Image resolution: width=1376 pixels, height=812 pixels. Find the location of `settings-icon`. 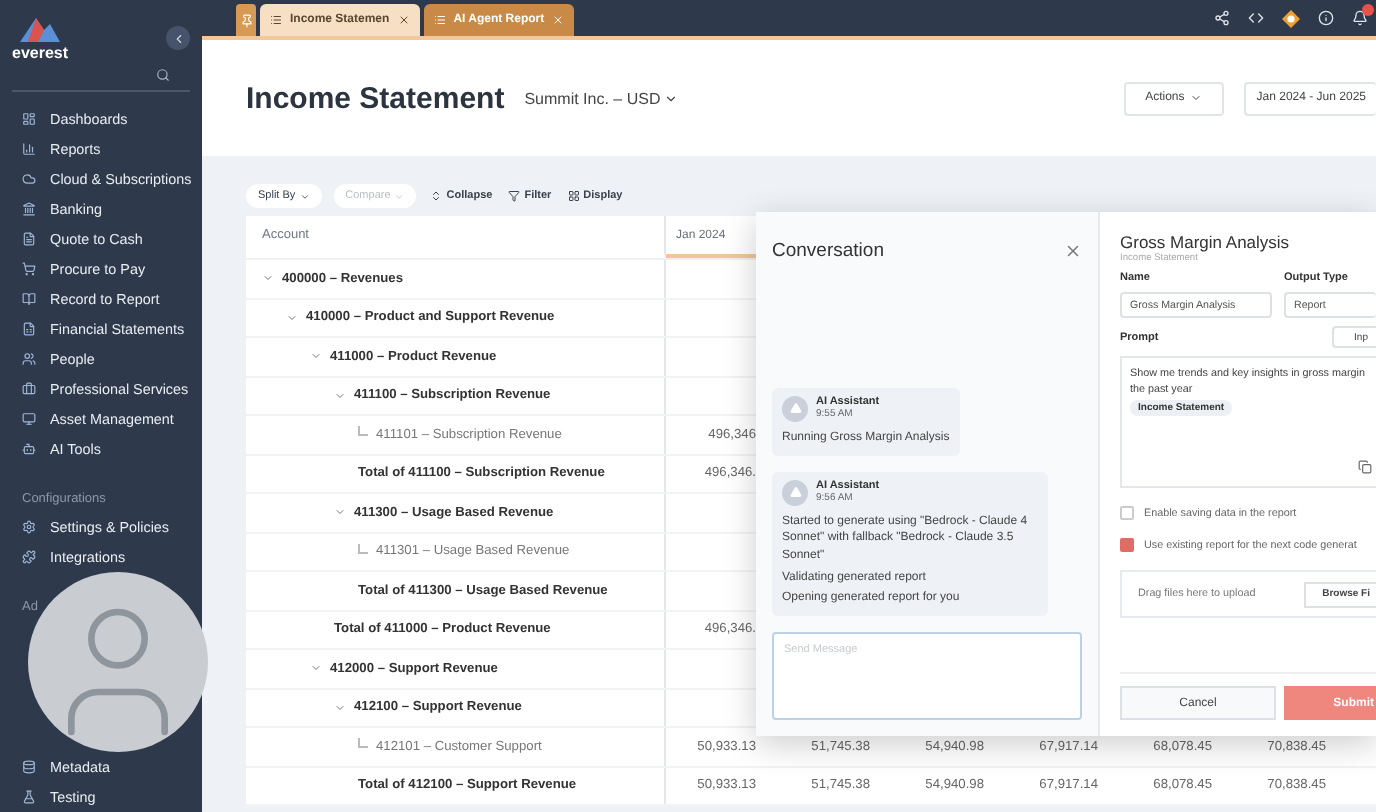

settings-icon is located at coordinates (29, 527).